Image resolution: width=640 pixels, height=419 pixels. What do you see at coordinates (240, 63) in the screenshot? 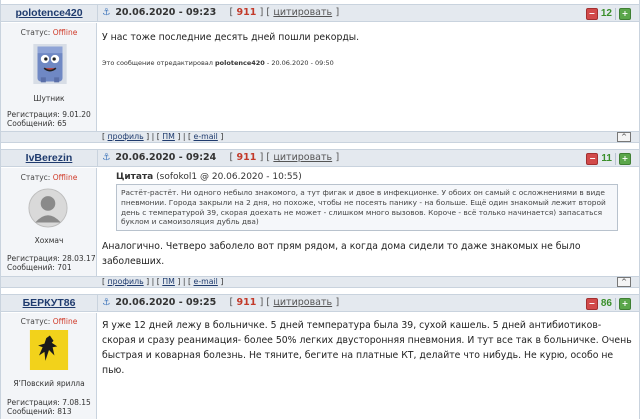
I see `edit-user: polotence420` at bounding box center [240, 63].